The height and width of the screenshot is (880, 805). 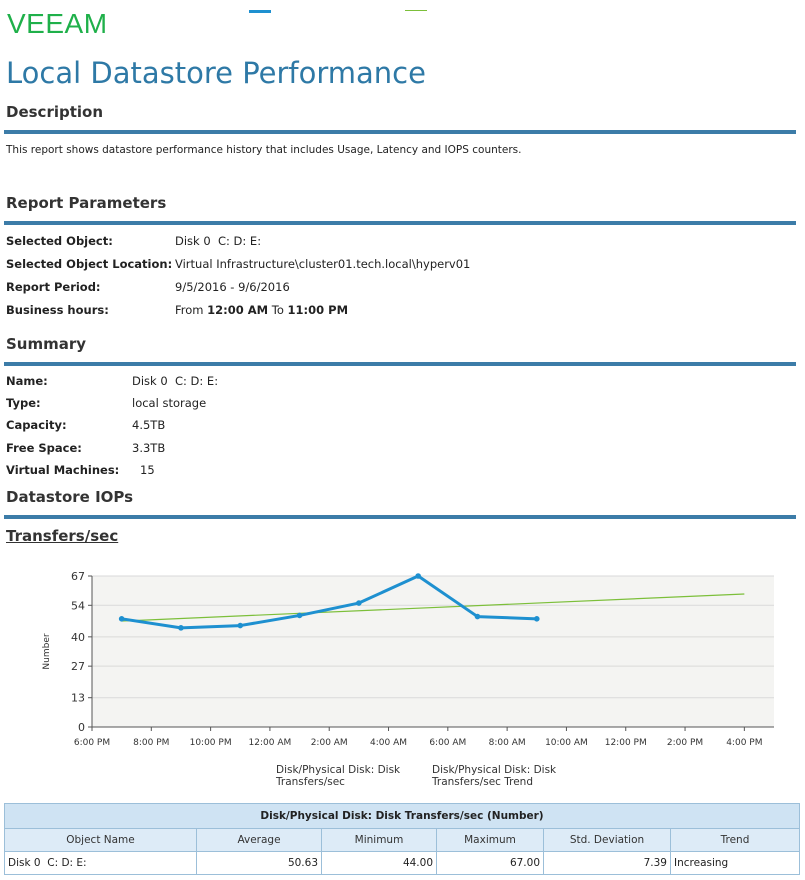 I want to click on page-title: Local Datastore Performance, so click(x=216, y=73).